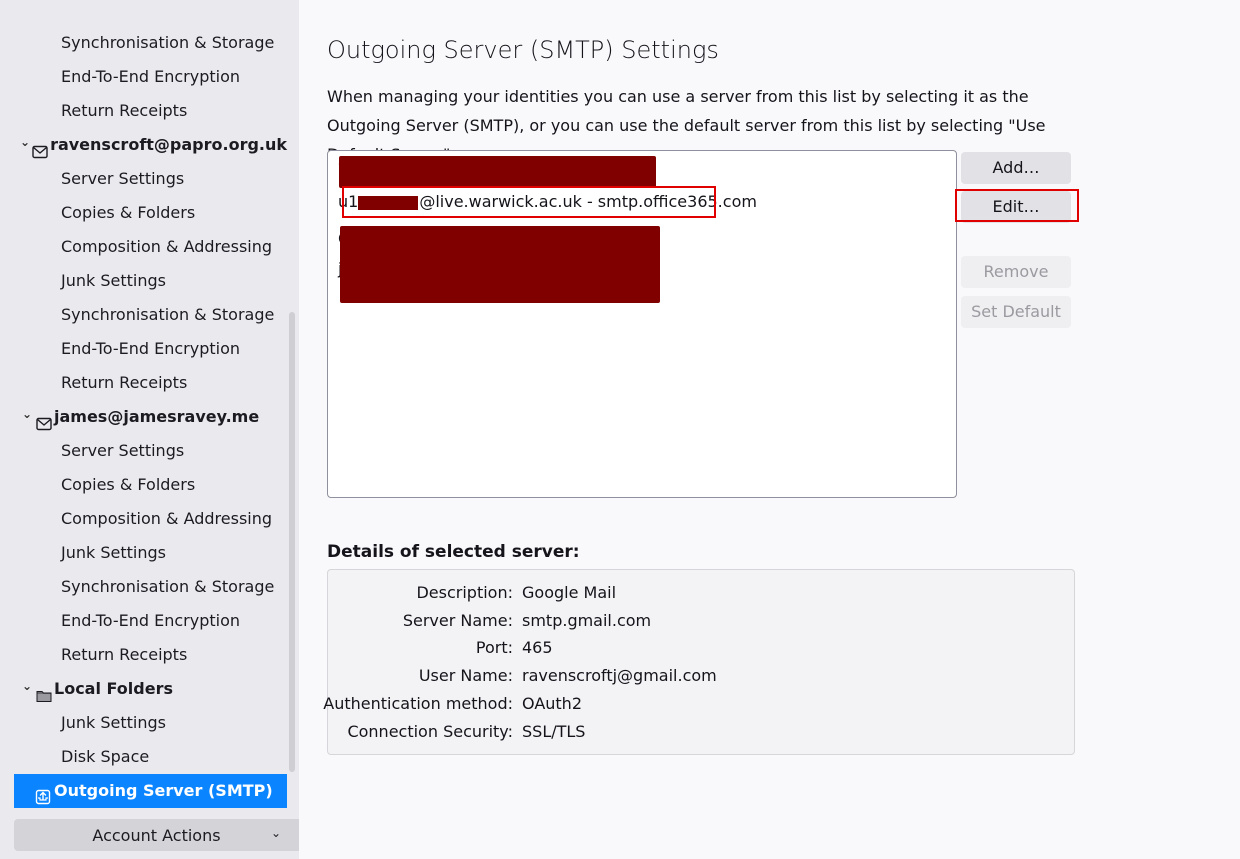 Image resolution: width=1240 pixels, height=859 pixels. I want to click on sidebar-scrollbar, so click(292, 542).